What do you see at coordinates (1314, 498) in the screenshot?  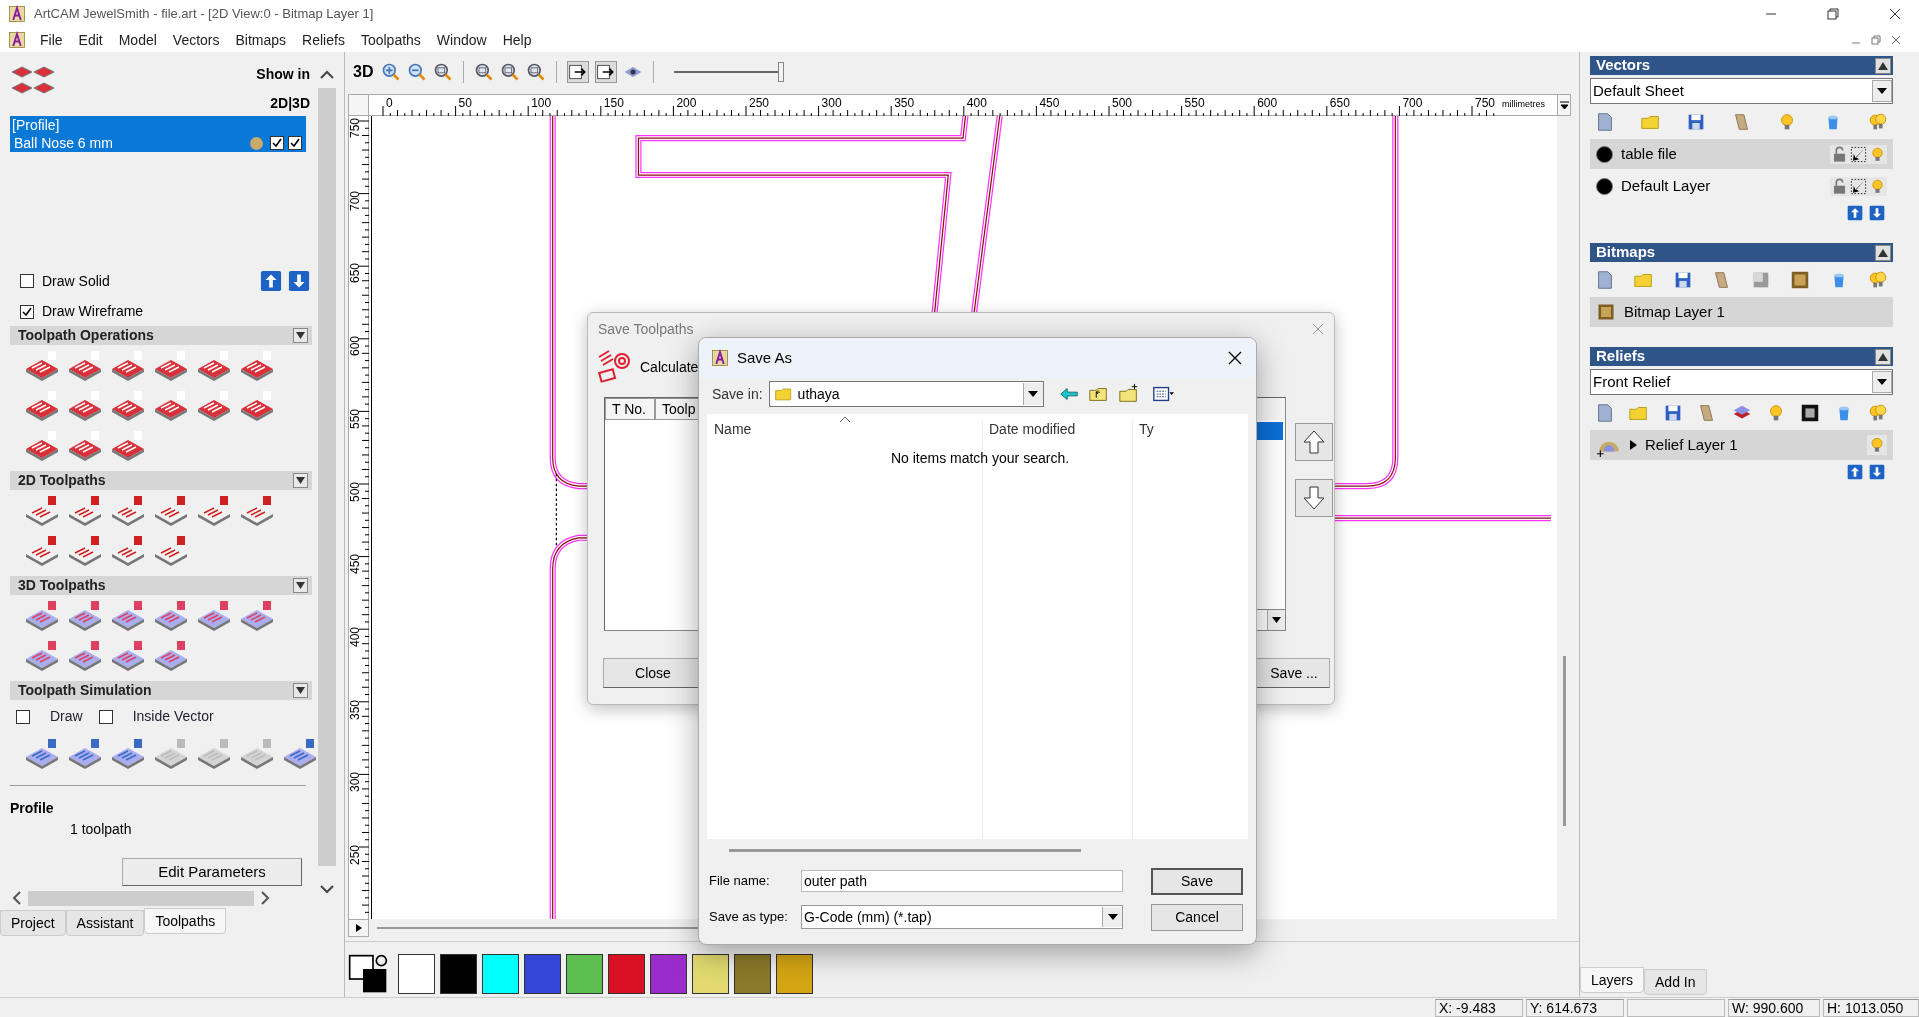 I see `move-down-button` at bounding box center [1314, 498].